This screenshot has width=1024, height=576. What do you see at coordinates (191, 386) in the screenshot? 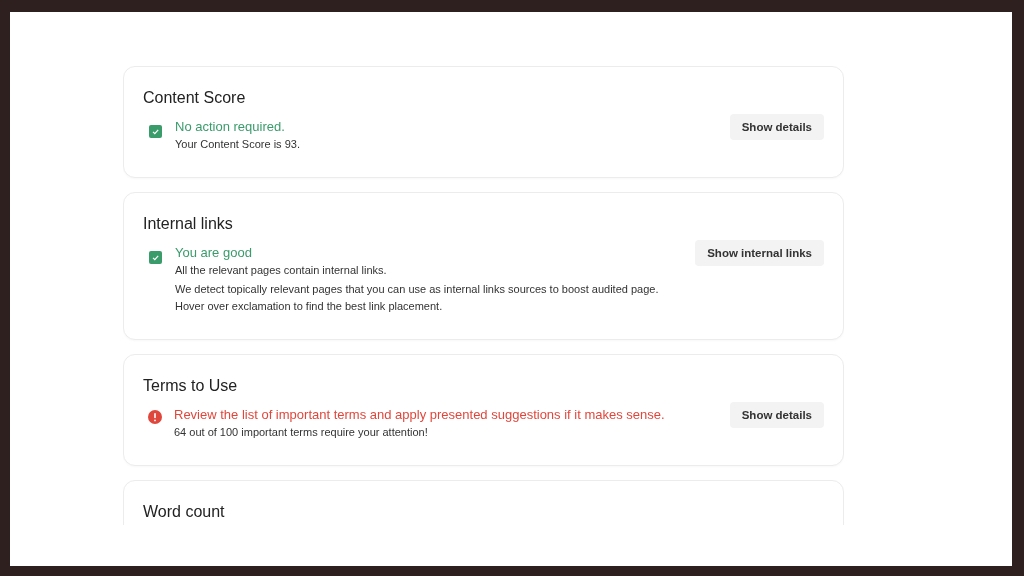
I see `section-title: Terms to Use` at bounding box center [191, 386].